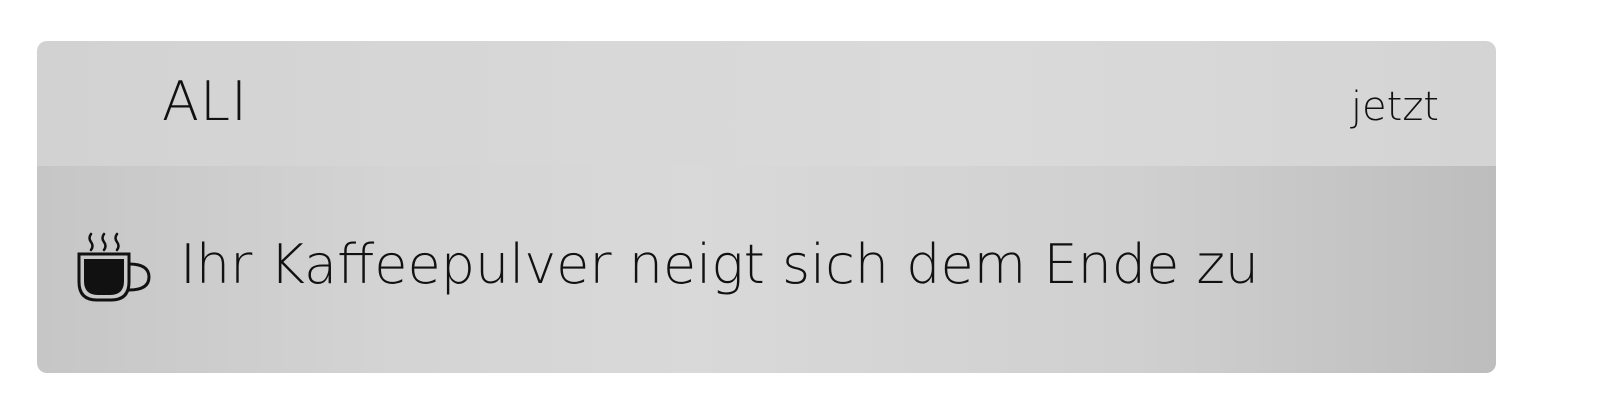 The height and width of the screenshot is (400, 1600). I want to click on notification-timestamp: jetzt, so click(1394, 107).